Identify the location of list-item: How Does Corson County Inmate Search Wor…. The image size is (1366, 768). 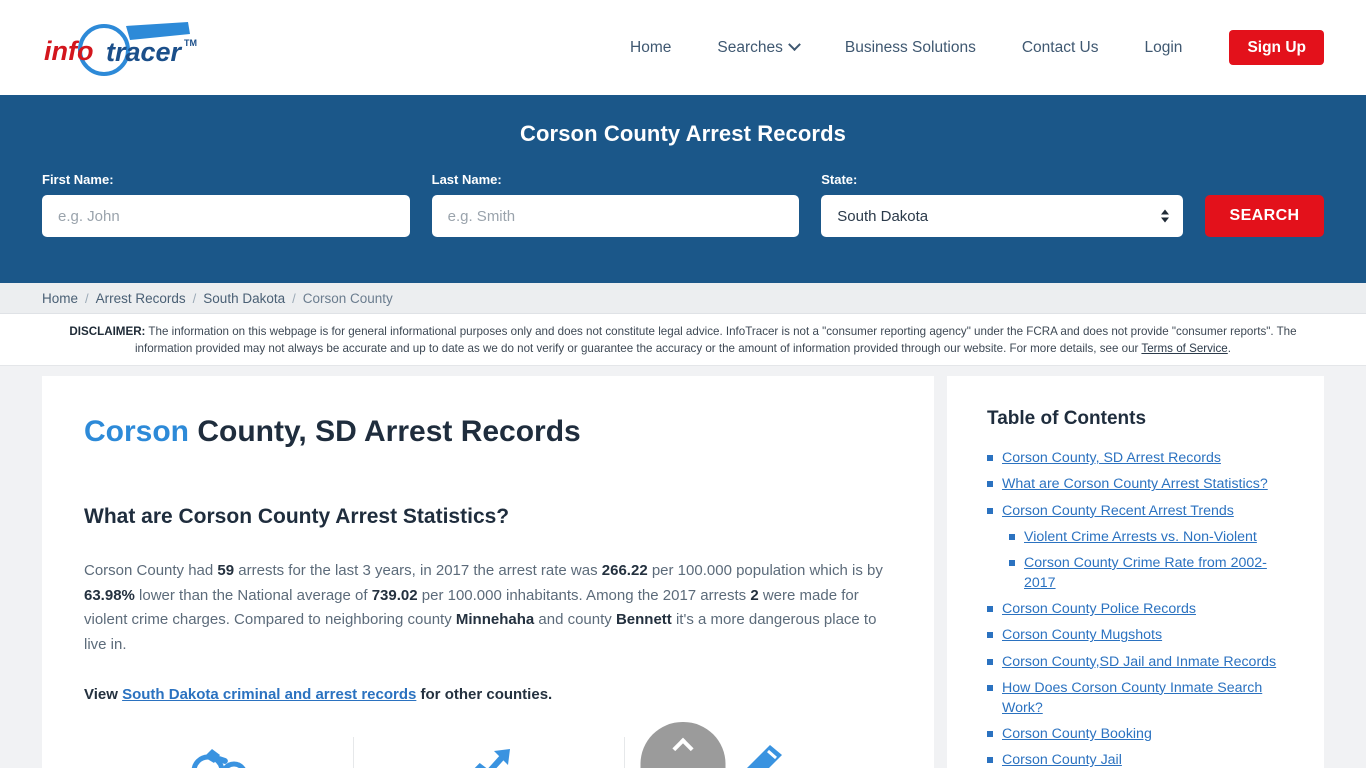
(1142, 698).